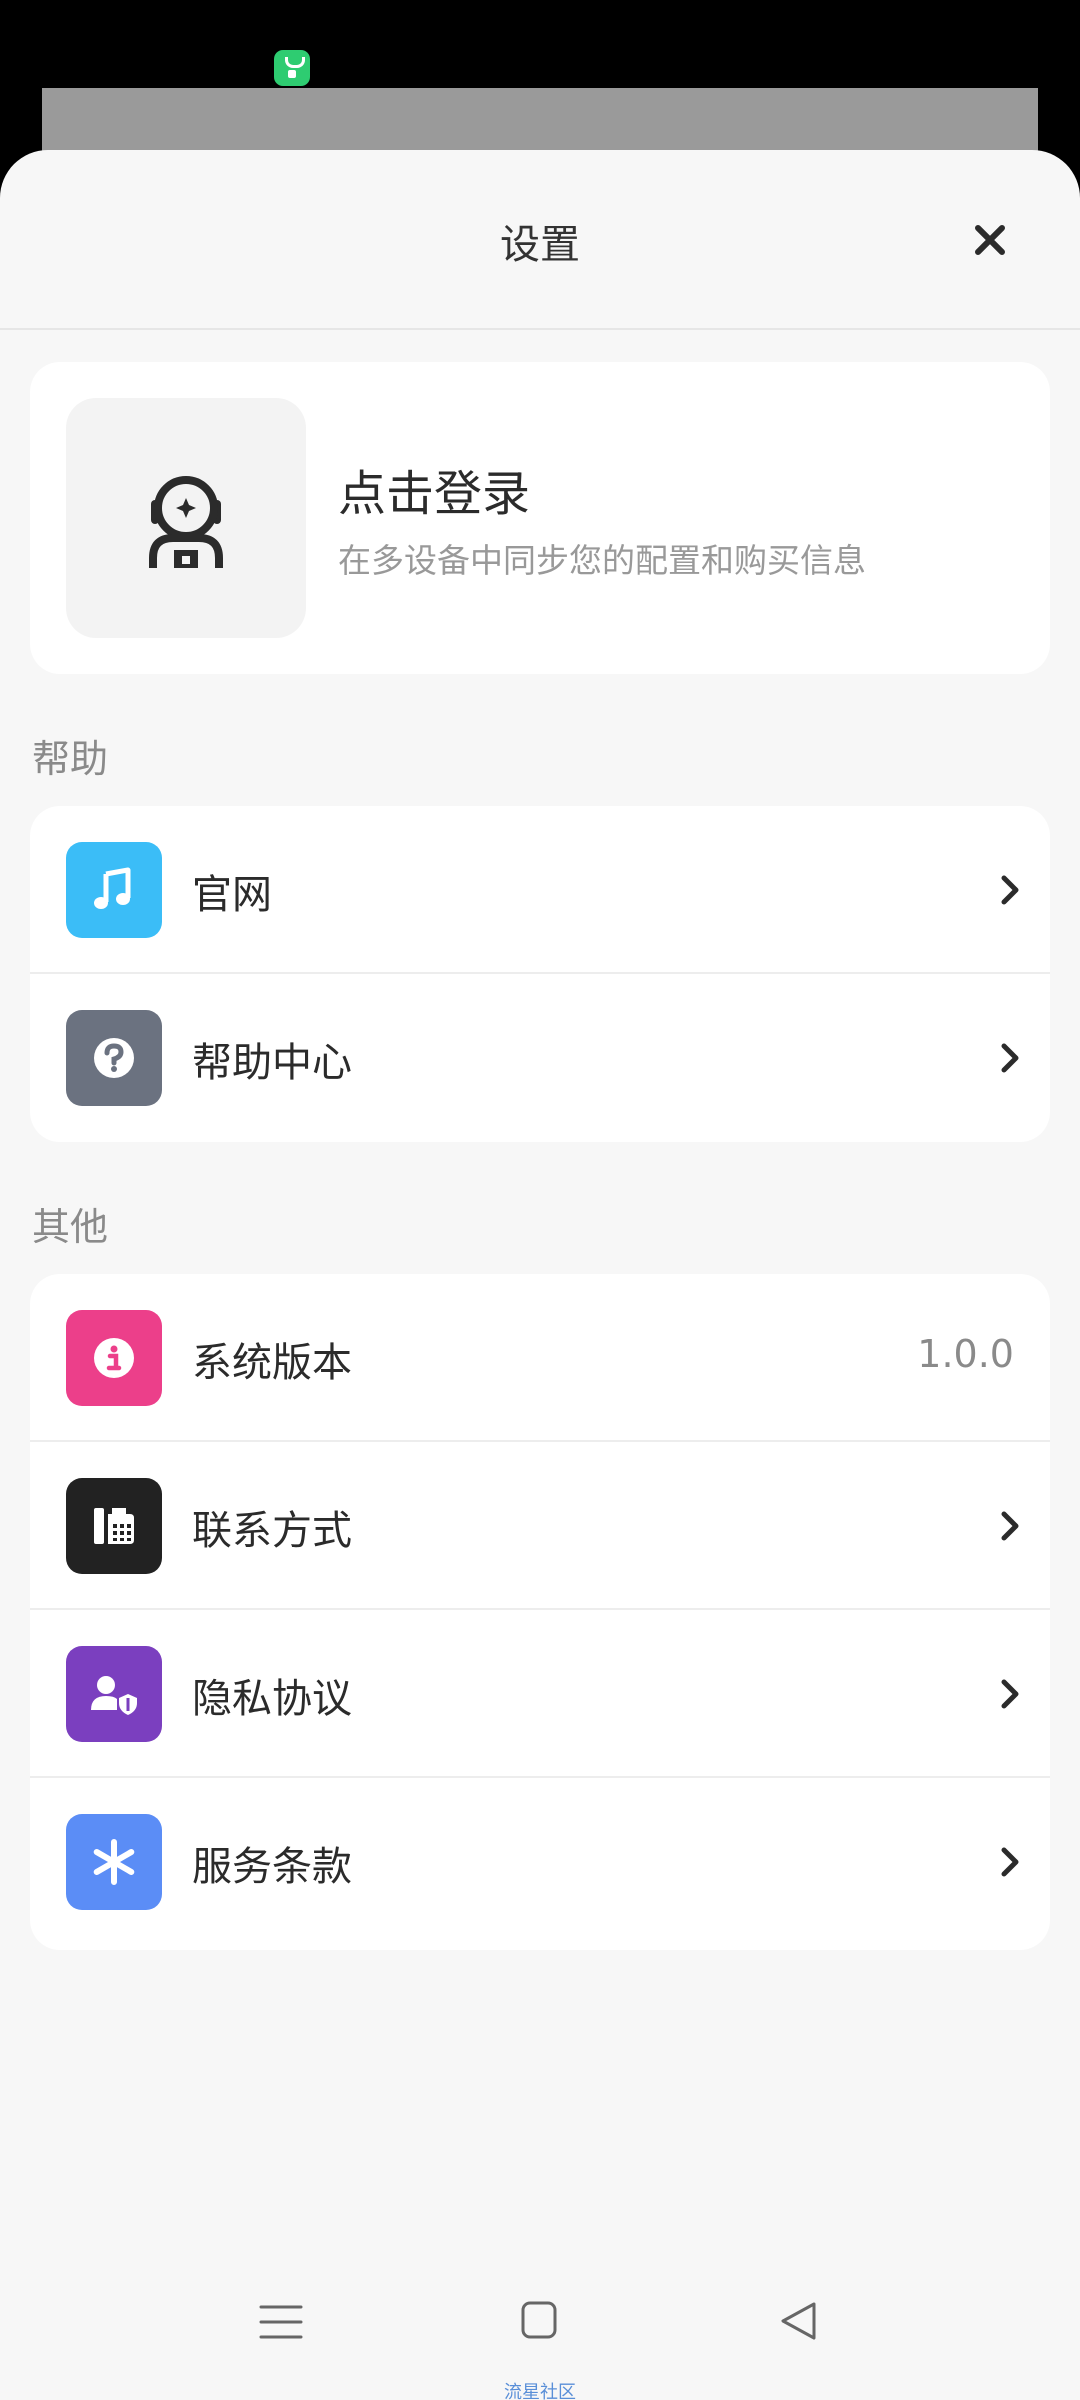 This screenshot has height=2400, width=1080. I want to click on row-terms: 服务条款, so click(540, 1862).